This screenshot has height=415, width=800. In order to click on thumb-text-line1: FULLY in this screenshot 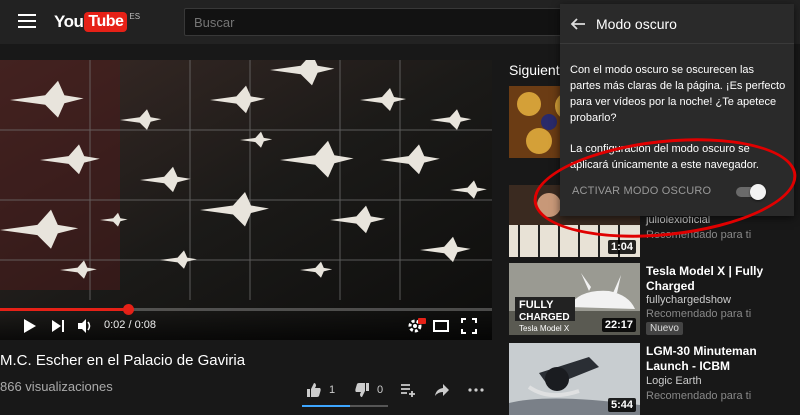, I will do `click(536, 305)`.